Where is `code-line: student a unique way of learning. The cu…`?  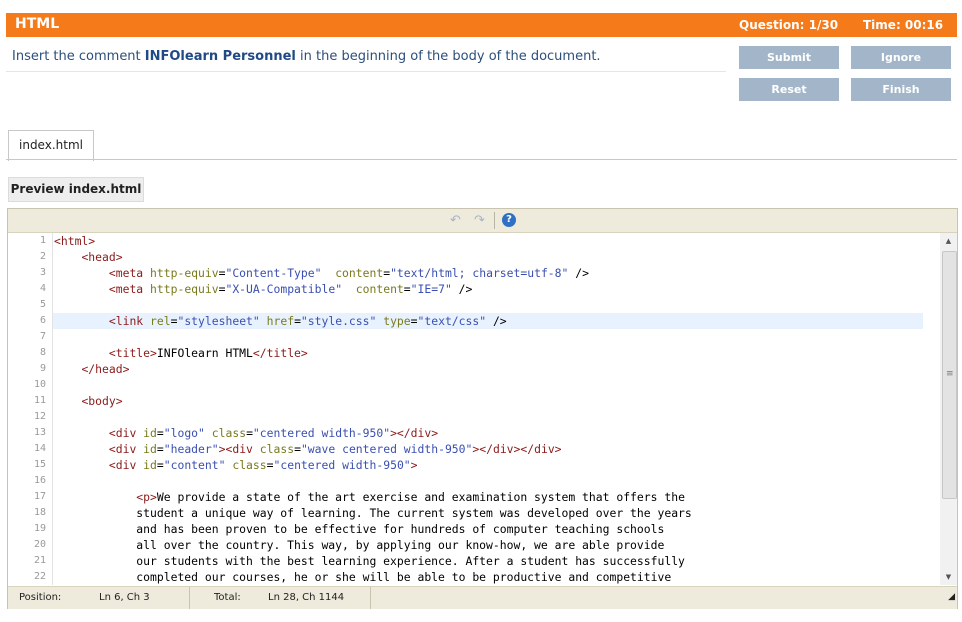 code-line: student a unique way of learning. The cu… is located at coordinates (495, 513).